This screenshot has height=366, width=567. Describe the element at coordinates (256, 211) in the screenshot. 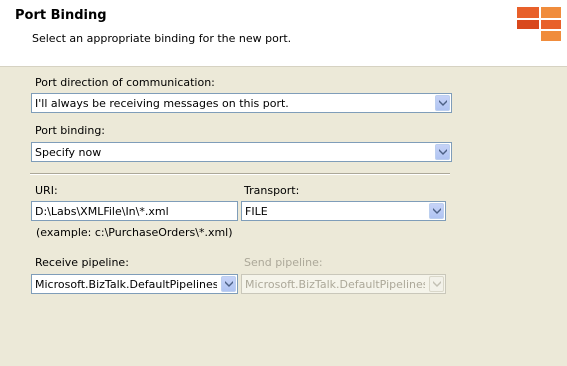

I see `transport-value: FILE` at that location.